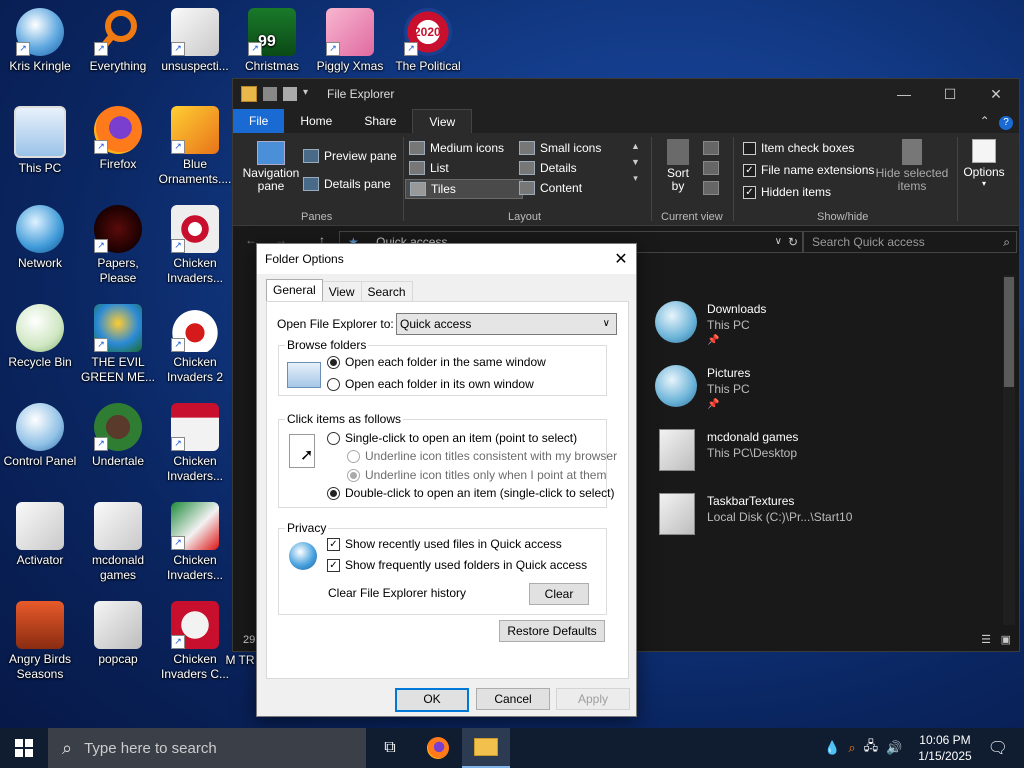 The width and height of the screenshot is (1024, 768). I want to click on tiles-button: Tiles, so click(464, 189).